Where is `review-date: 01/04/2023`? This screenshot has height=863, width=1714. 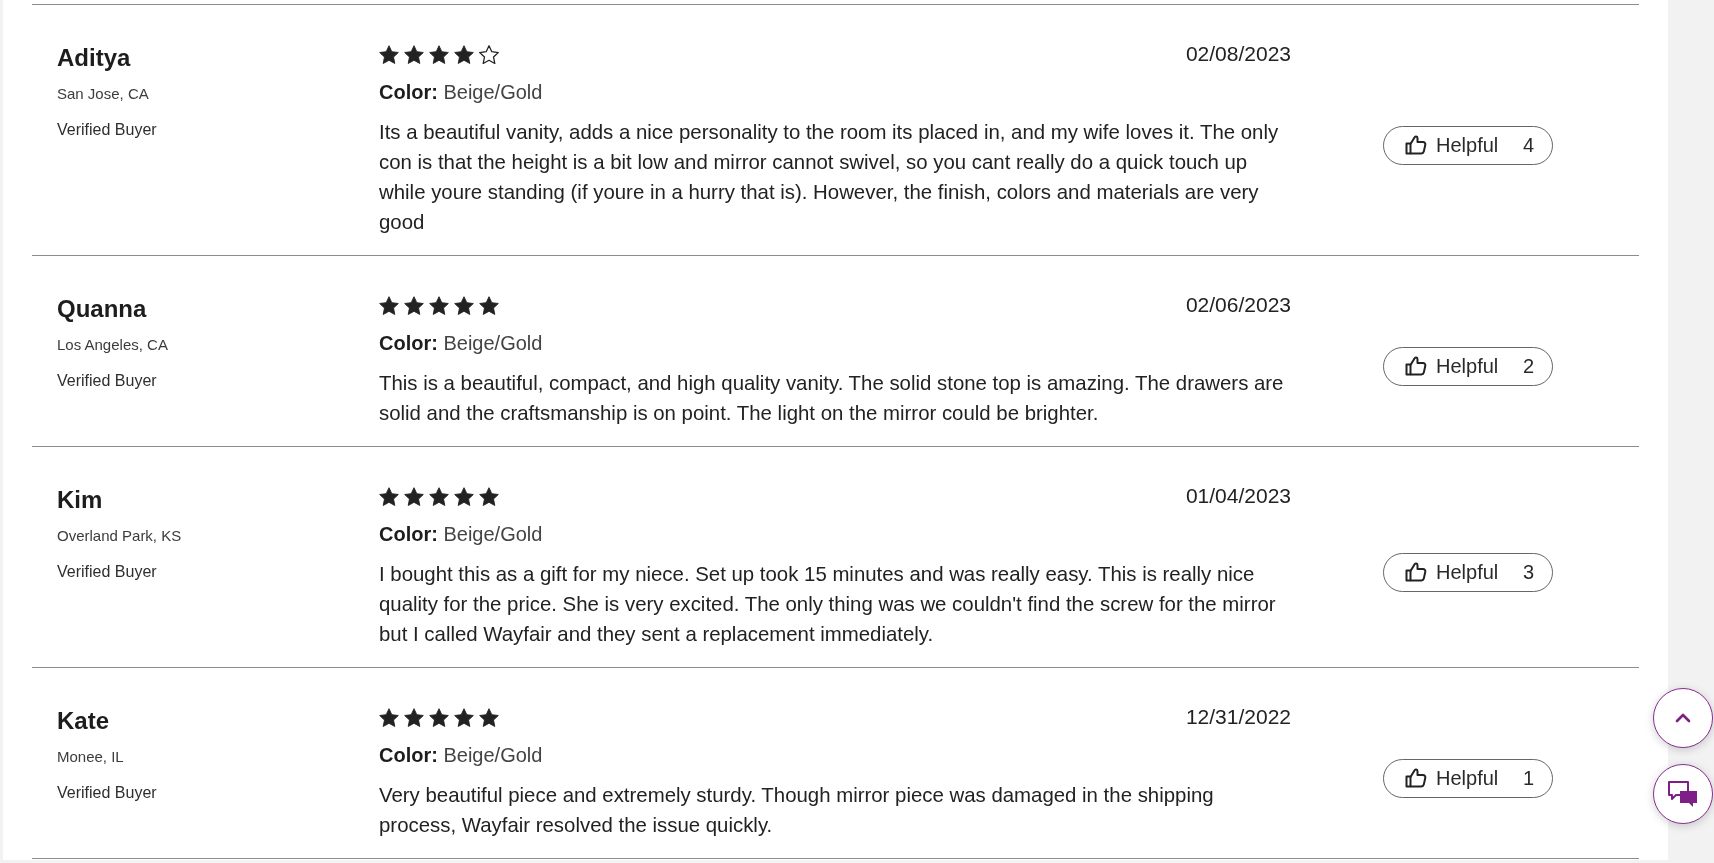 review-date: 01/04/2023 is located at coordinates (1238, 496).